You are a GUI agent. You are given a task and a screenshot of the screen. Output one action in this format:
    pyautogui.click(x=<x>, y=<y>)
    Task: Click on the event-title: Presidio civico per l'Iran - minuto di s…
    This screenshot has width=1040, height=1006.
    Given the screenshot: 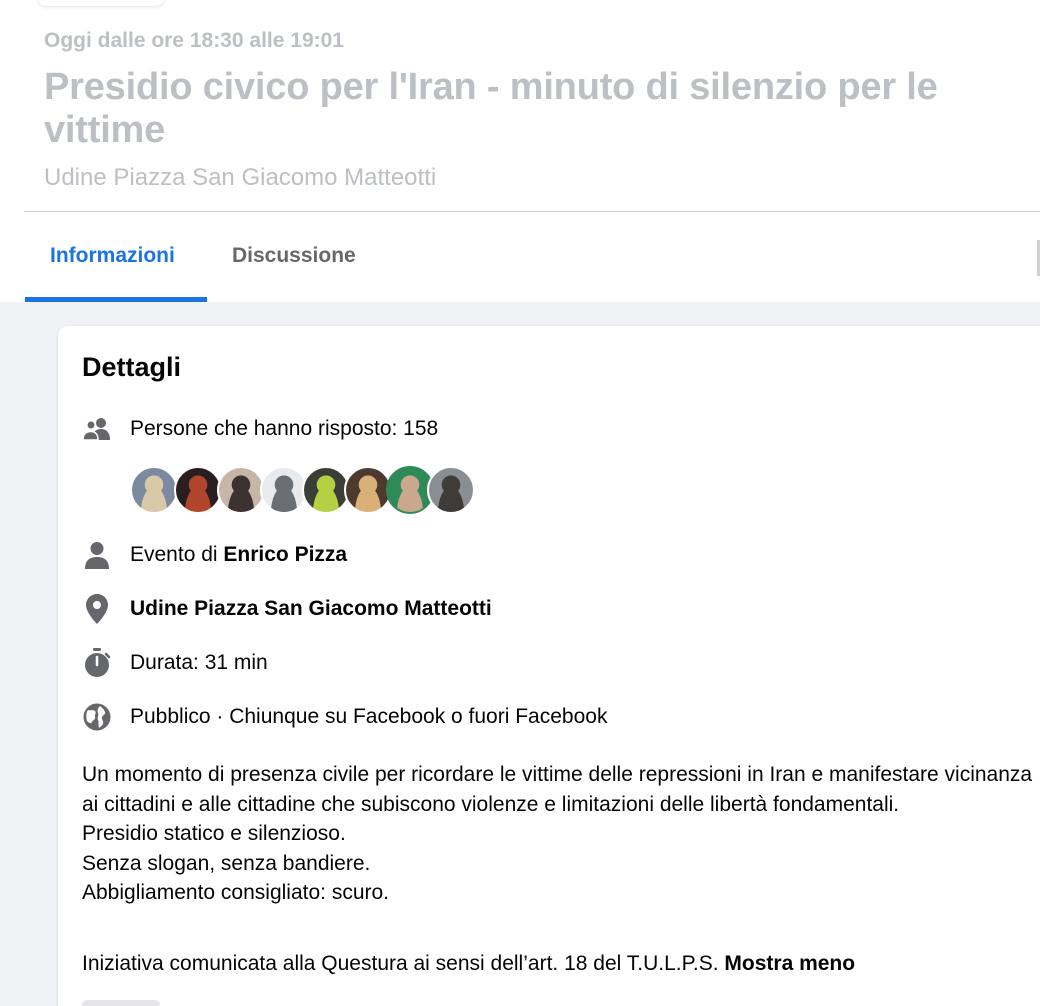 What is the action you would take?
    pyautogui.click(x=491, y=108)
    